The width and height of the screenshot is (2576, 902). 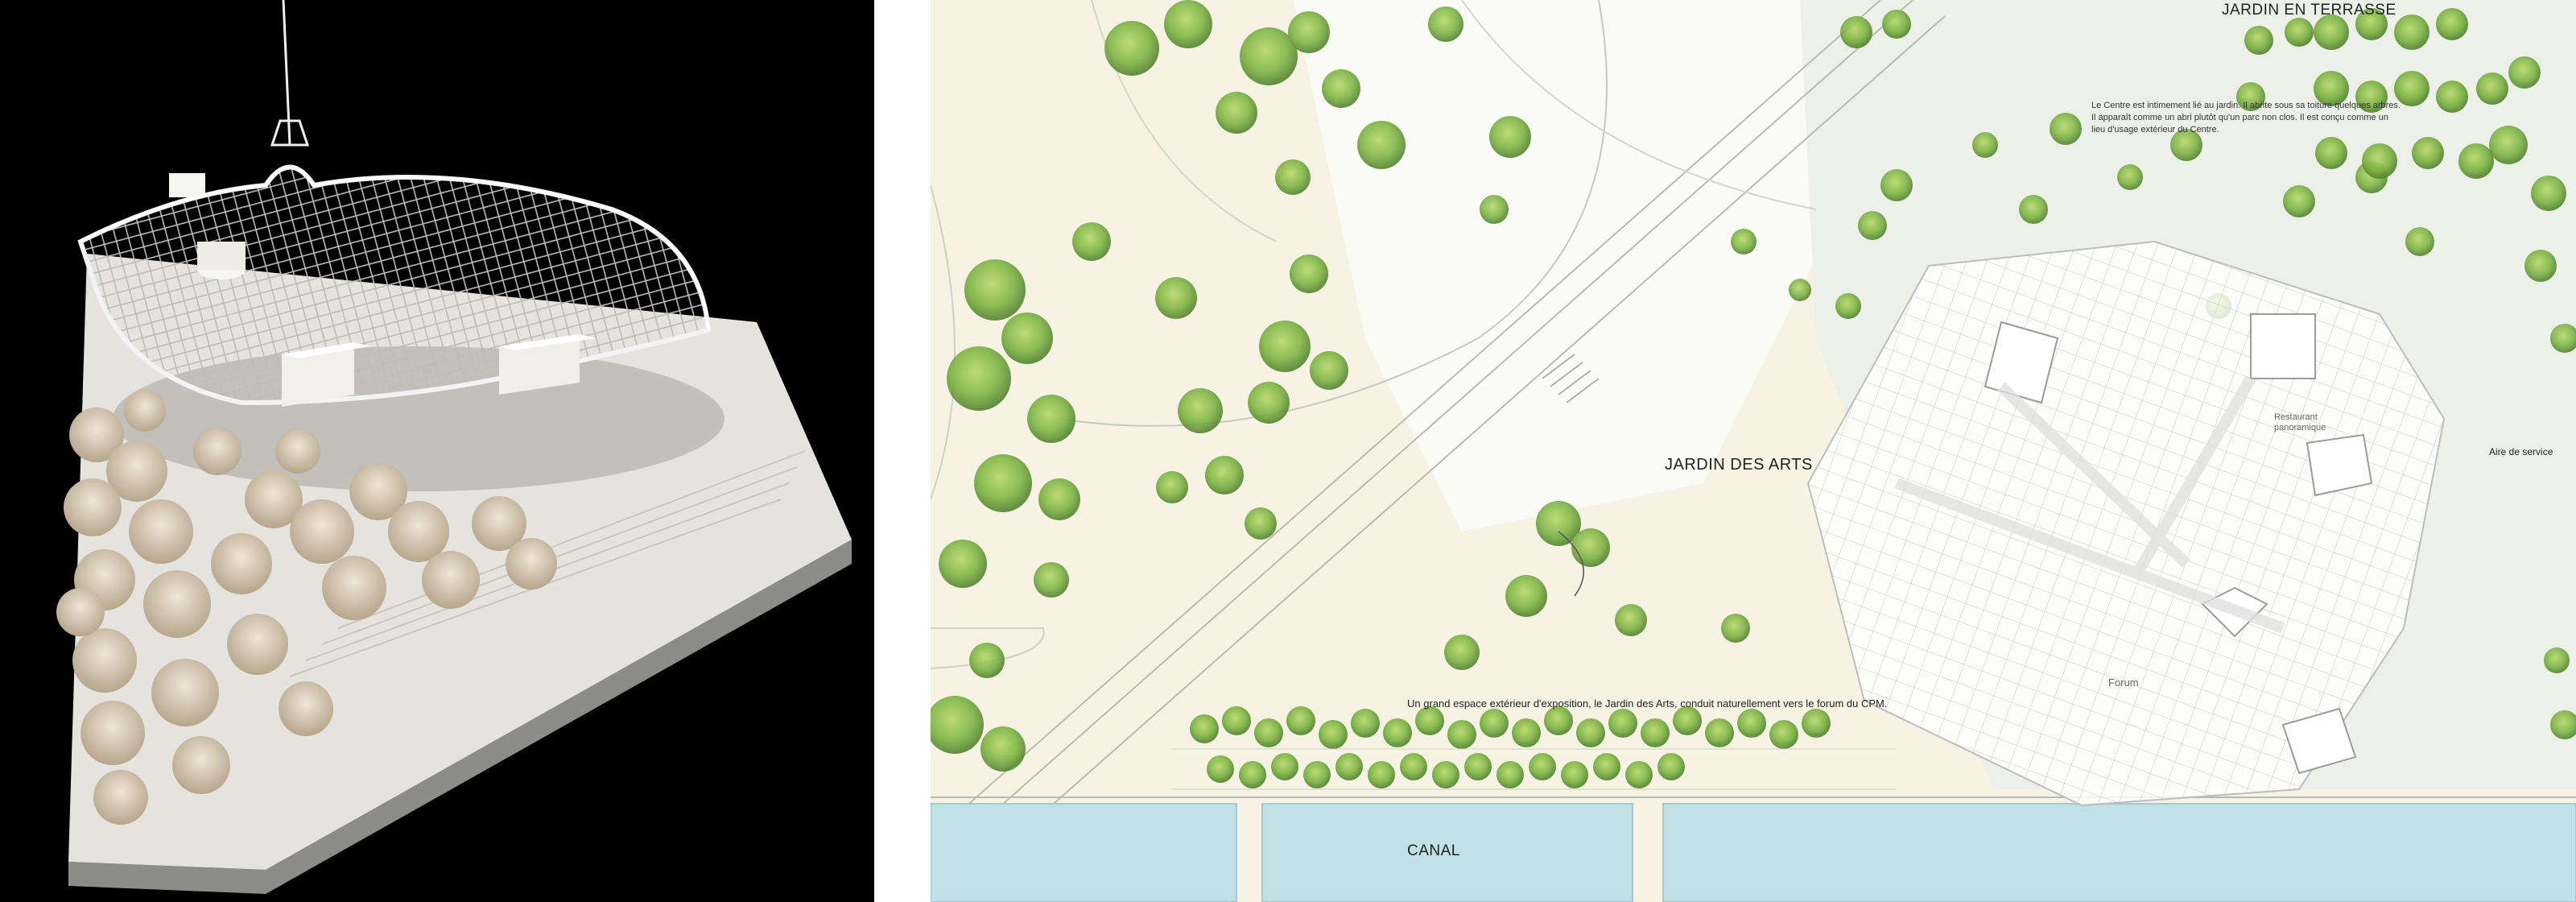 I want to click on label-restaurant: Restaurant panoramique, so click(x=2300, y=422).